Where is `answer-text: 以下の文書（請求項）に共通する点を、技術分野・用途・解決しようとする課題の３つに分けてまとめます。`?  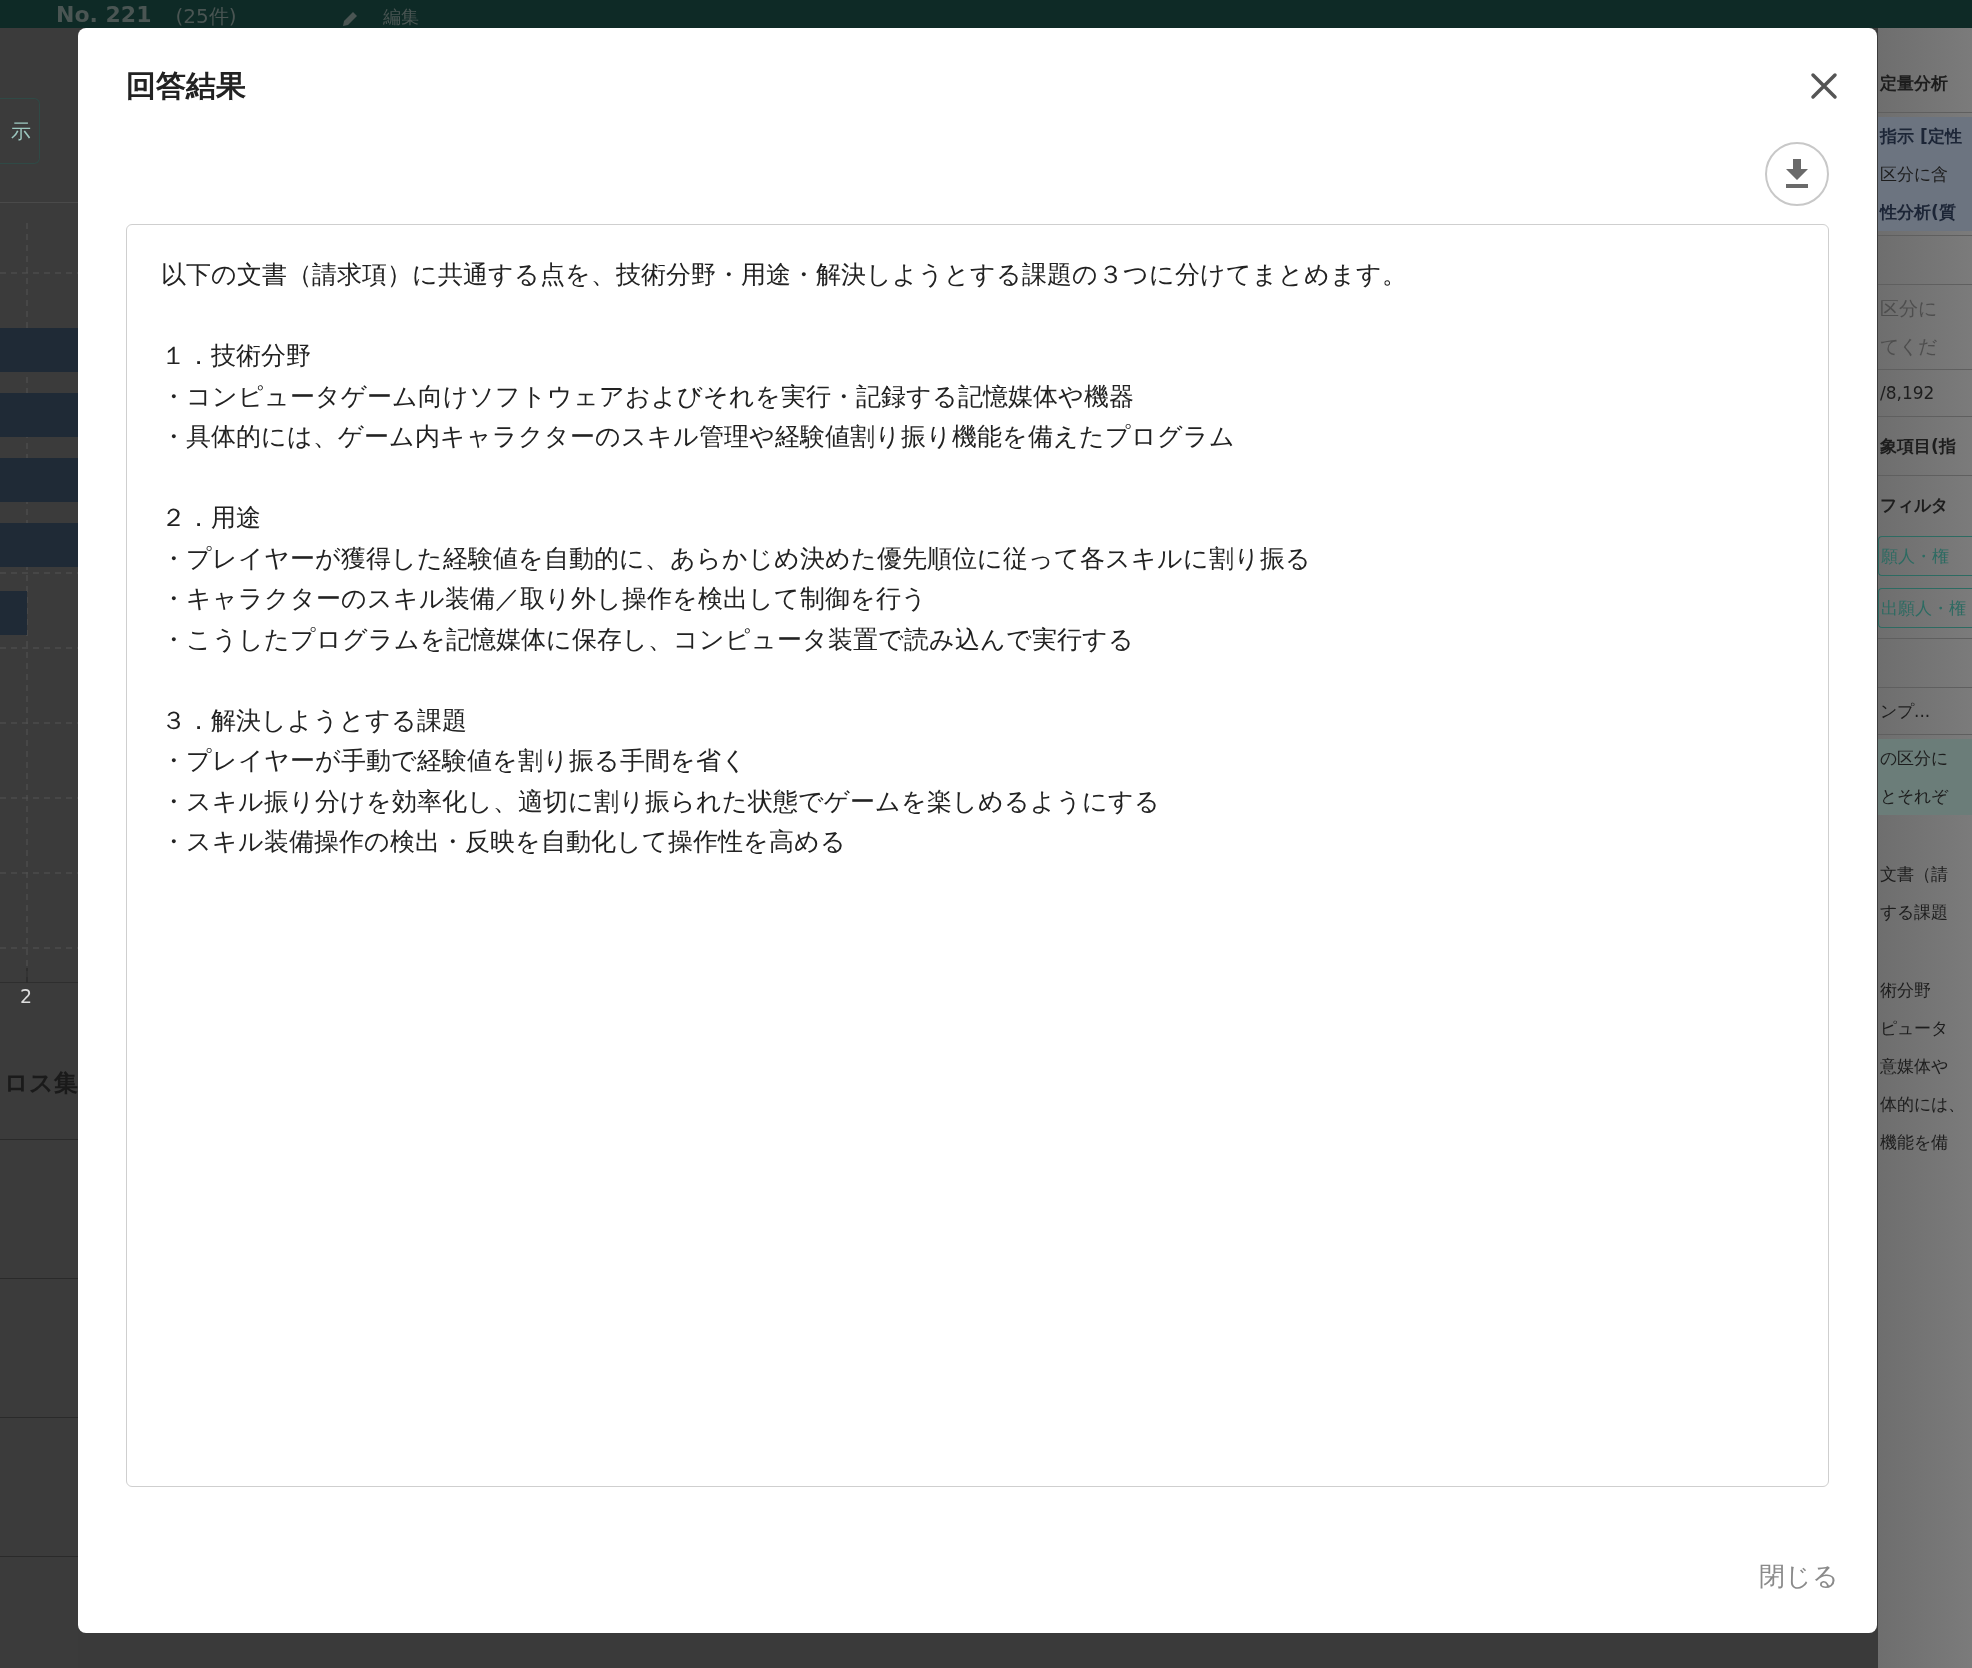 answer-text: 以下の文書（請求項）に共通する点を、技術分野・用途・解決しようとする課題の３つに分けてまとめます。 is located at coordinates (784, 275).